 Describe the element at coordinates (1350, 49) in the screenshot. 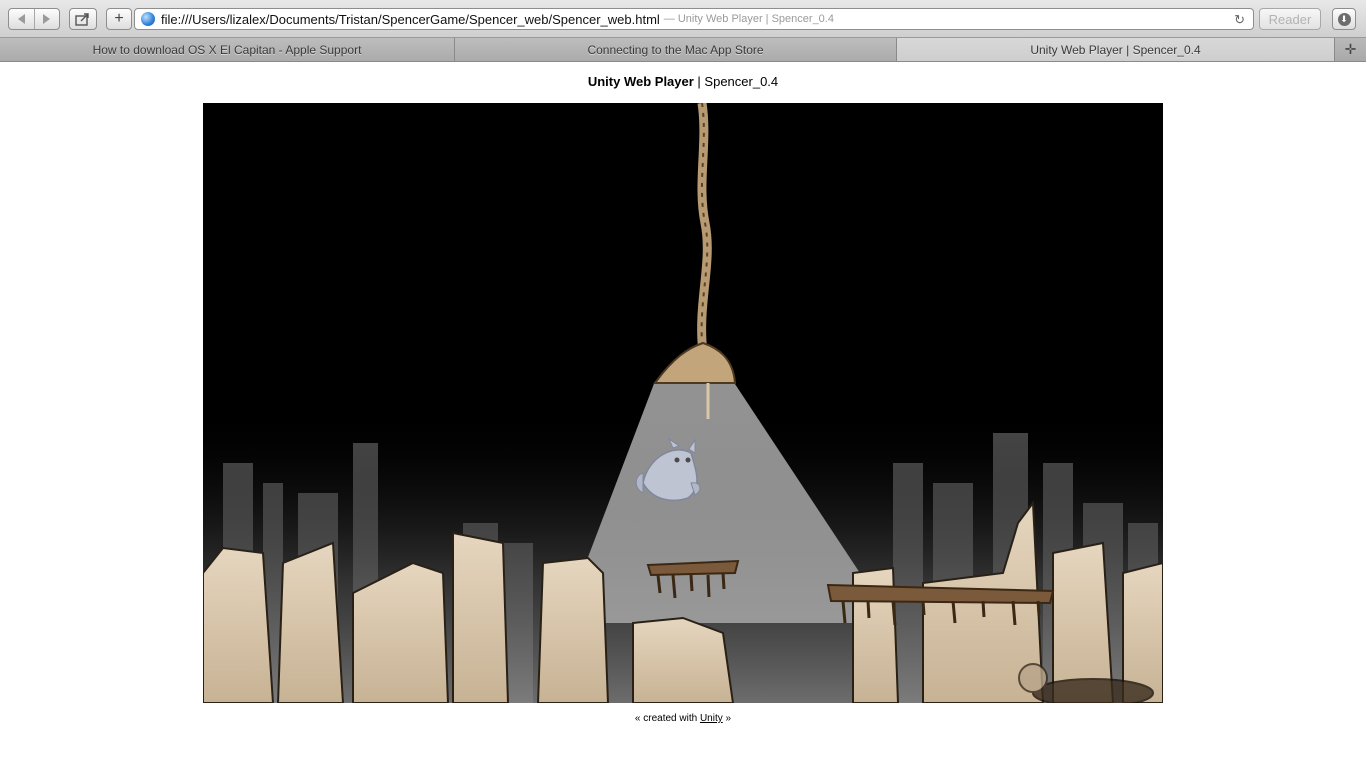

I see `new-tab-button: ✛` at that location.